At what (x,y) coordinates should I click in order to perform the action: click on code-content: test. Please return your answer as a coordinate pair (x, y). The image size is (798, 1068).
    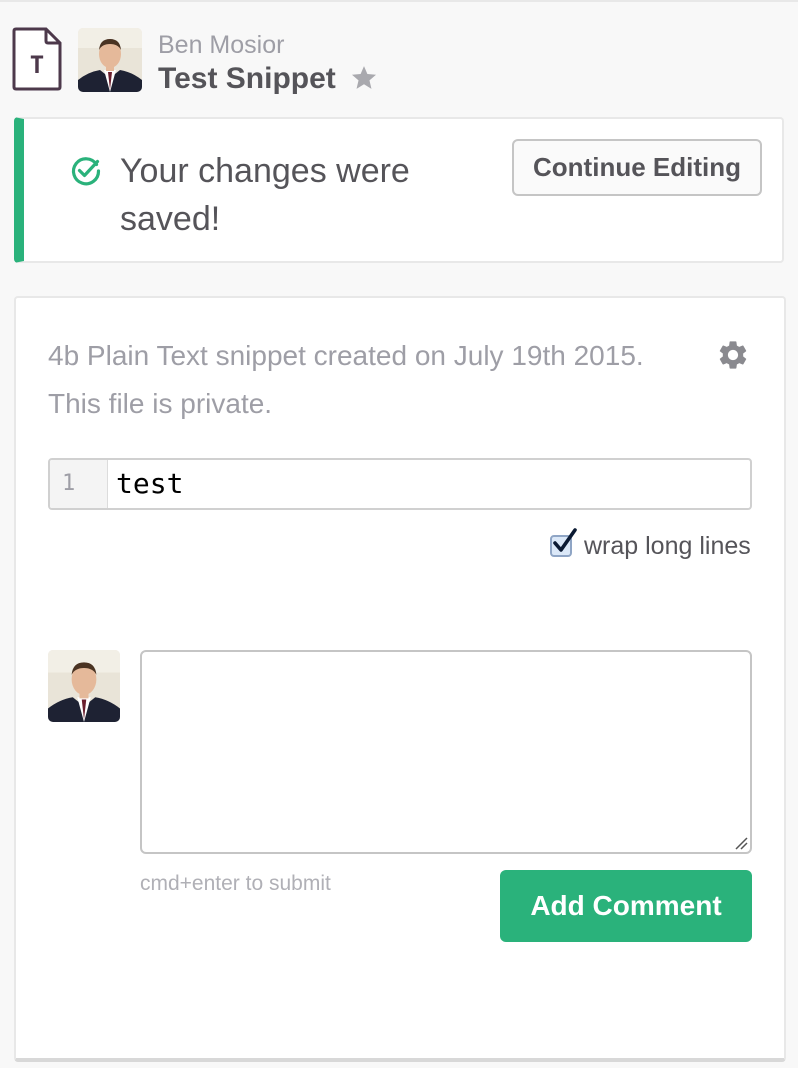
    Looking at the image, I should click on (150, 483).